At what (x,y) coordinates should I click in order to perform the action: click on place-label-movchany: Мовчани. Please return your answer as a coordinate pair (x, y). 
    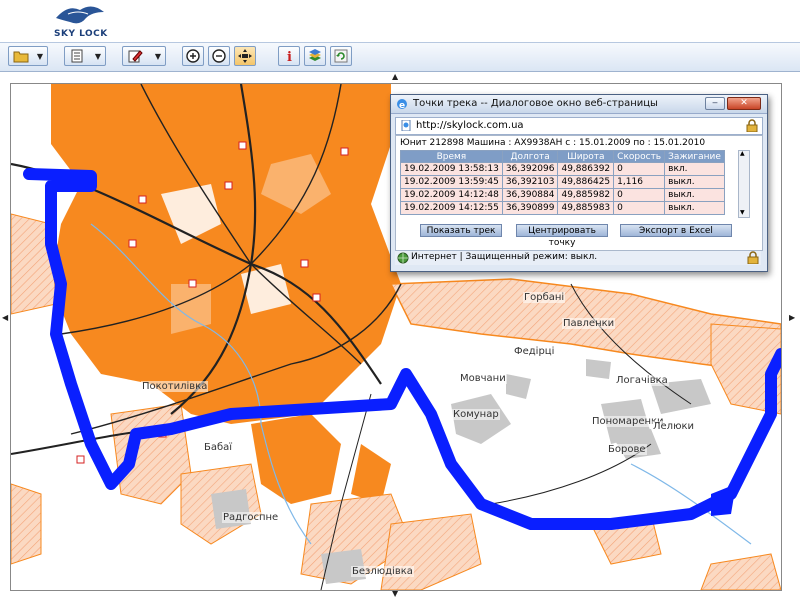
    Looking at the image, I should click on (483, 378).